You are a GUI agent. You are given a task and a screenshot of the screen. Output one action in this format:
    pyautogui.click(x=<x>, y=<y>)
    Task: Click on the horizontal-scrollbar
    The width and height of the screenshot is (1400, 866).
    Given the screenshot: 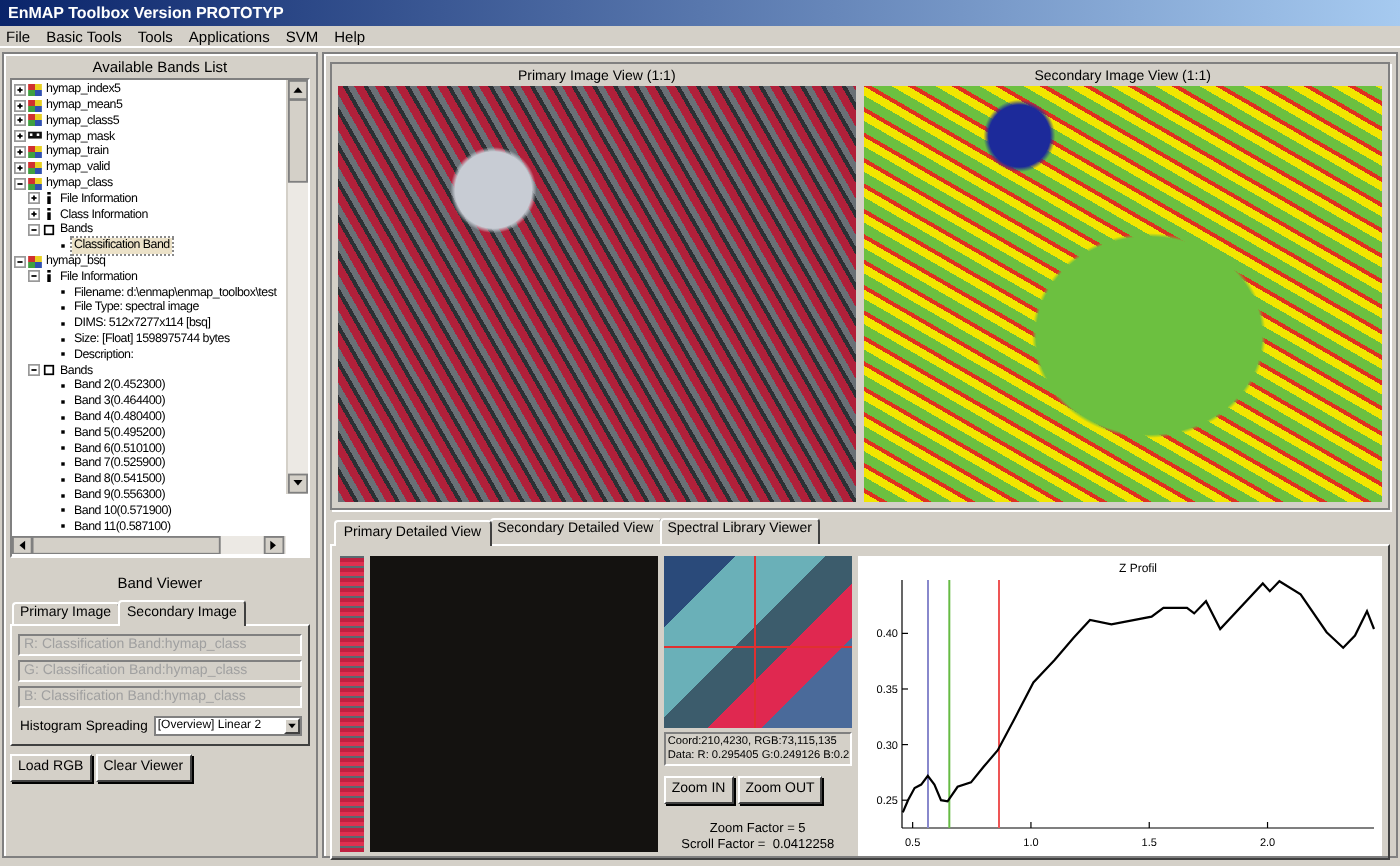 What is the action you would take?
    pyautogui.click(x=149, y=545)
    